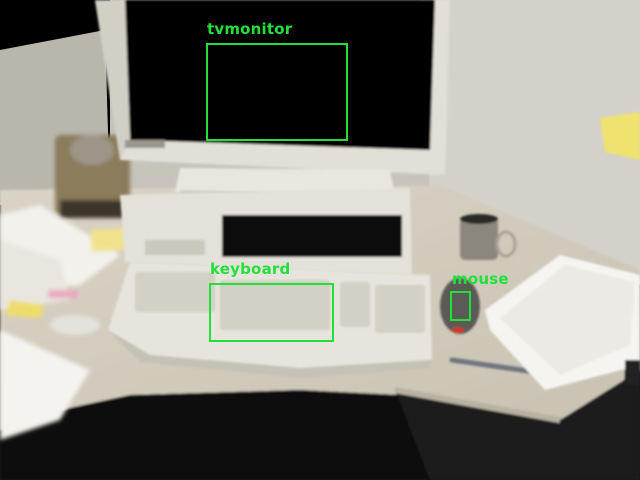 The image size is (640, 480). What do you see at coordinates (460, 306) in the screenshot?
I see `mouse-bounding-box` at bounding box center [460, 306].